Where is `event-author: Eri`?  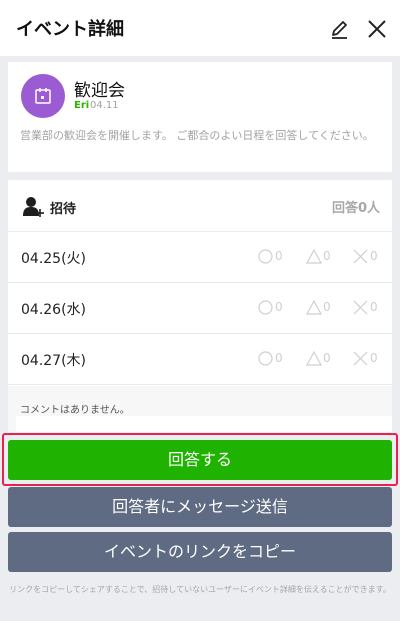
event-author: Eri is located at coordinates (82, 105).